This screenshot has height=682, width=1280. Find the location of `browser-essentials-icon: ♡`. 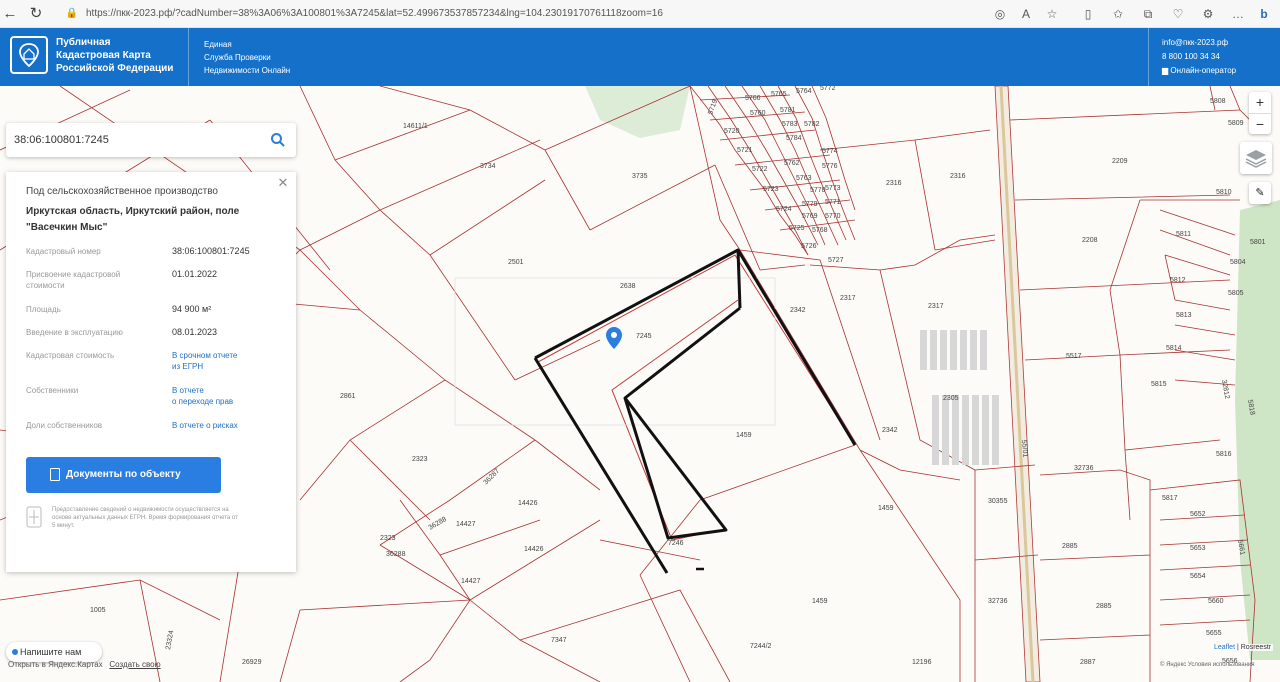

browser-essentials-icon: ♡ is located at coordinates (1178, 14).